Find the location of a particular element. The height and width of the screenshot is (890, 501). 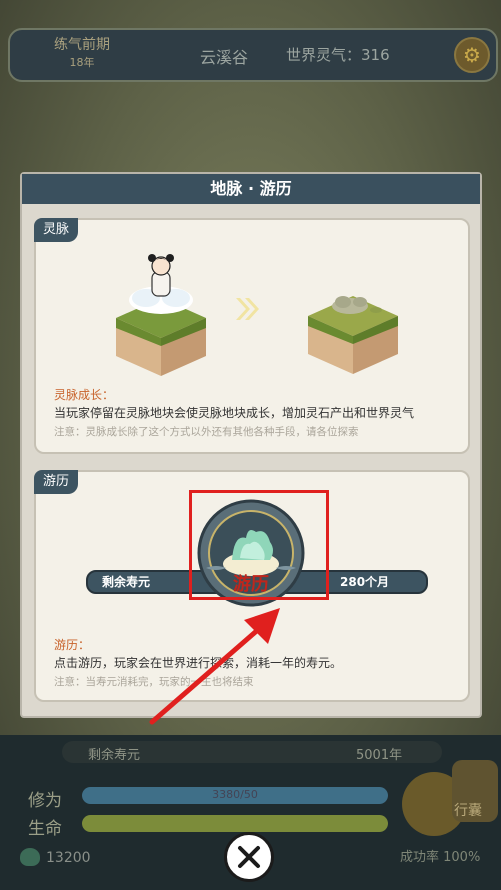

cultivation-label: 修为 is located at coordinates (45, 801).